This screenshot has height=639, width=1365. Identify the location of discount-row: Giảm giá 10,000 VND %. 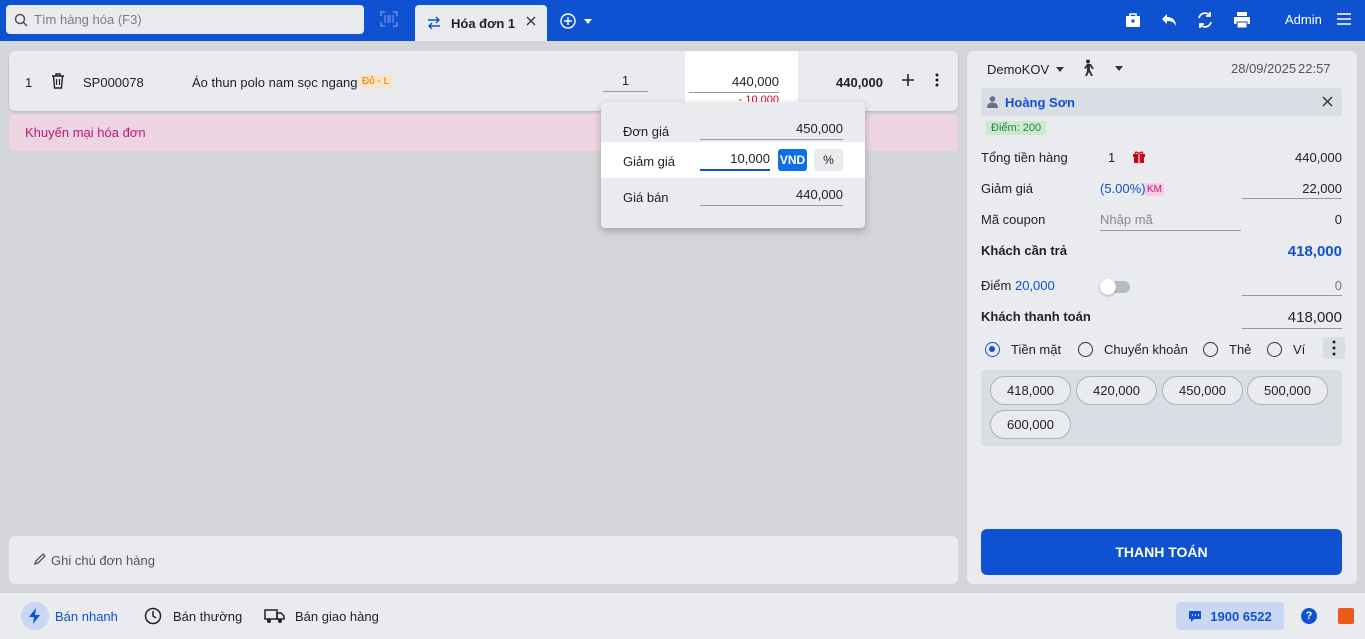
(733, 160).